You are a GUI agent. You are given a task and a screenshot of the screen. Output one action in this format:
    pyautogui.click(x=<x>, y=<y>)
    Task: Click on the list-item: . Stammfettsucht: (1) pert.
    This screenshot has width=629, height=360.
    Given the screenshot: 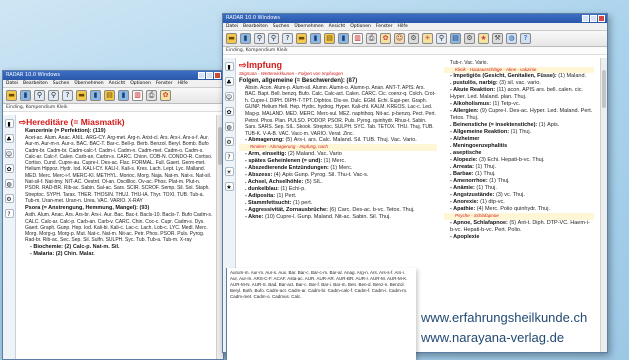 What is the action you would take?
    pyautogui.click(x=338, y=203)
    